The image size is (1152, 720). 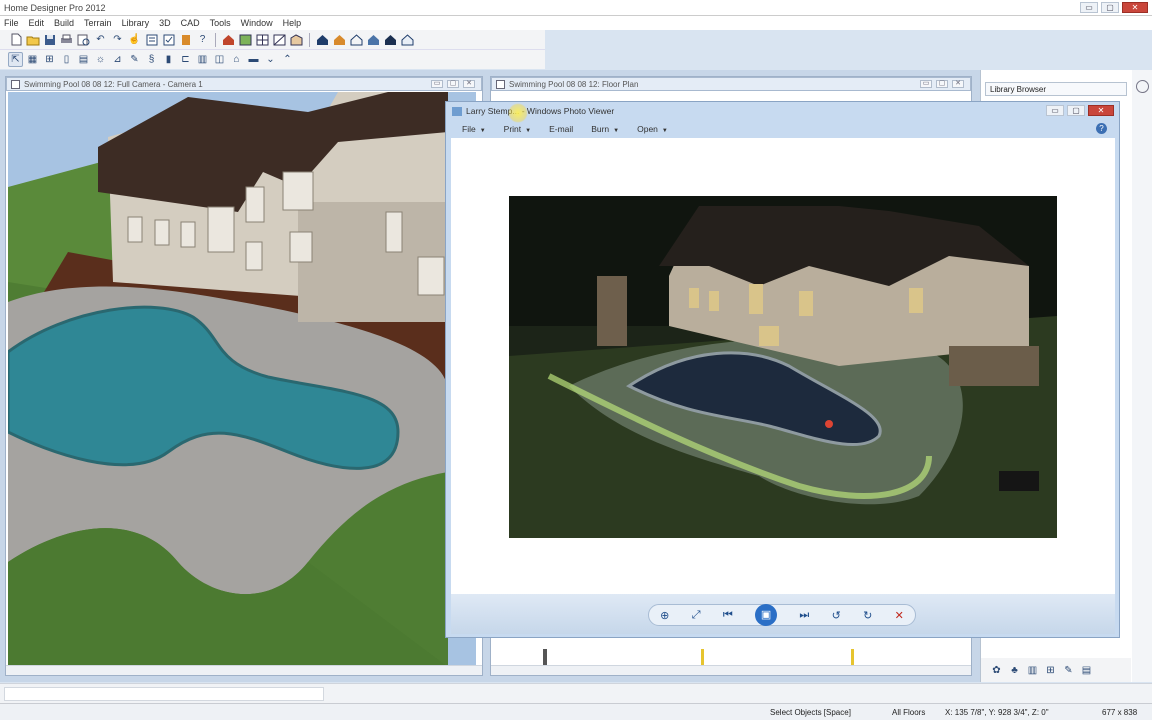 I want to click on menu-help: Help, so click(x=292, y=23).